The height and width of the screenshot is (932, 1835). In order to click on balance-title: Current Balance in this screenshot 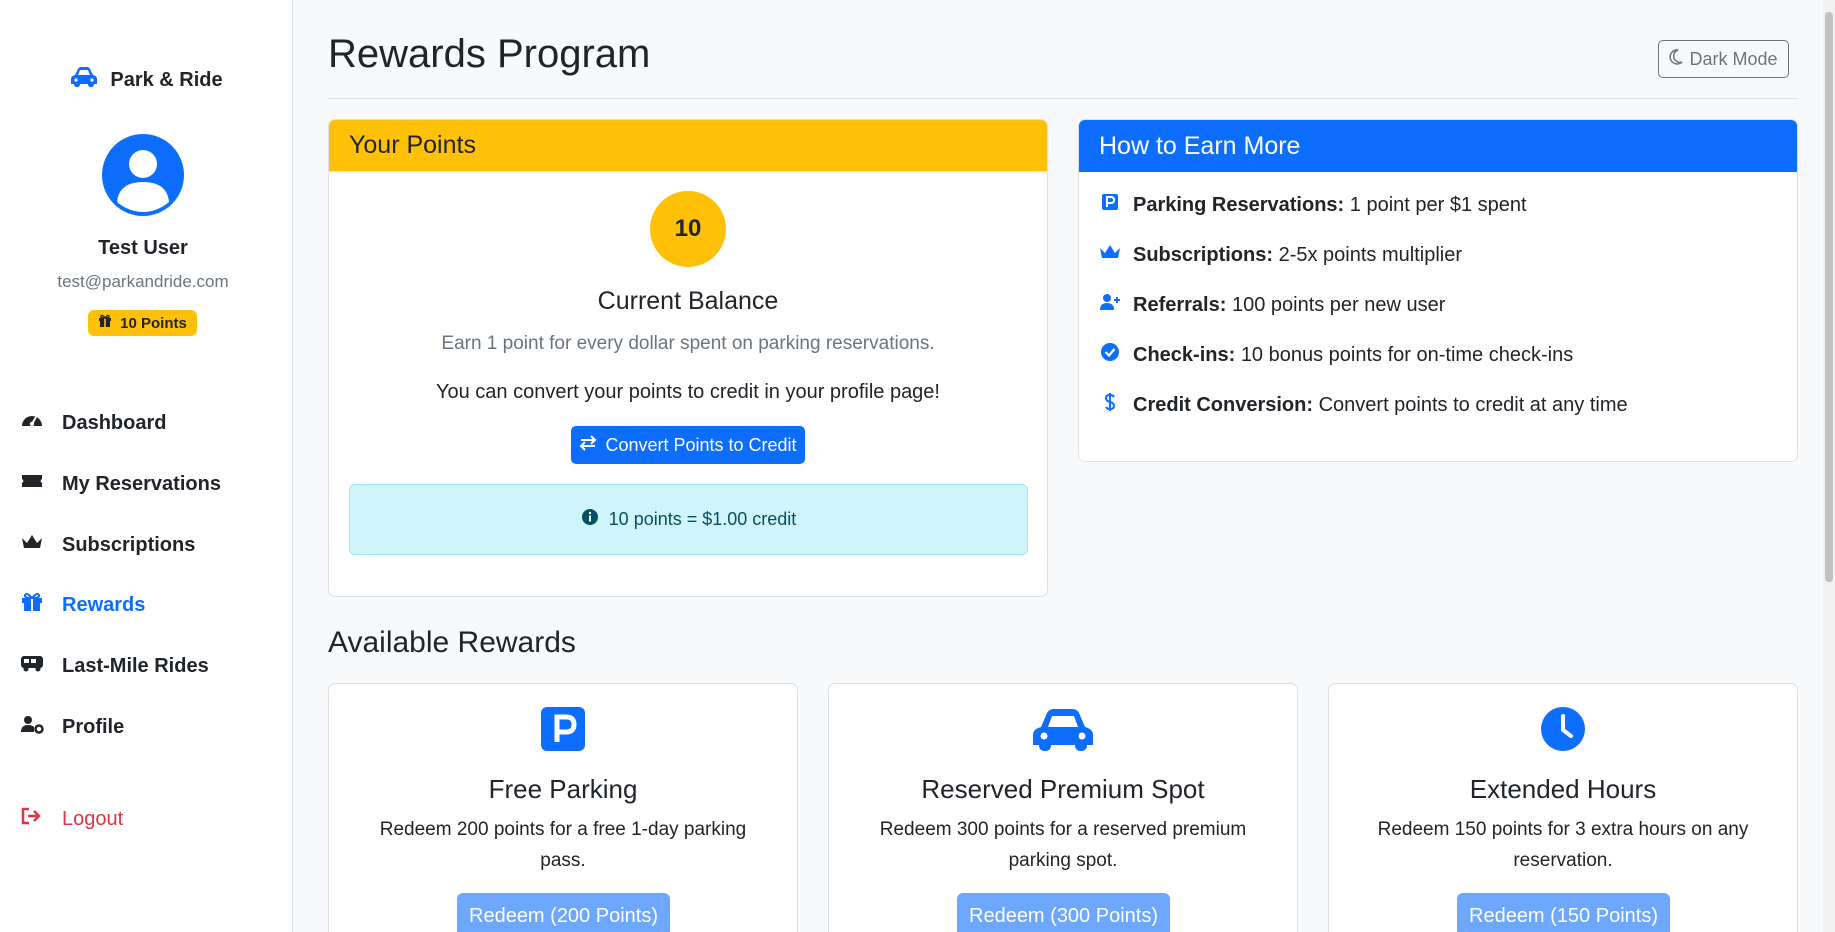, I will do `click(688, 301)`.